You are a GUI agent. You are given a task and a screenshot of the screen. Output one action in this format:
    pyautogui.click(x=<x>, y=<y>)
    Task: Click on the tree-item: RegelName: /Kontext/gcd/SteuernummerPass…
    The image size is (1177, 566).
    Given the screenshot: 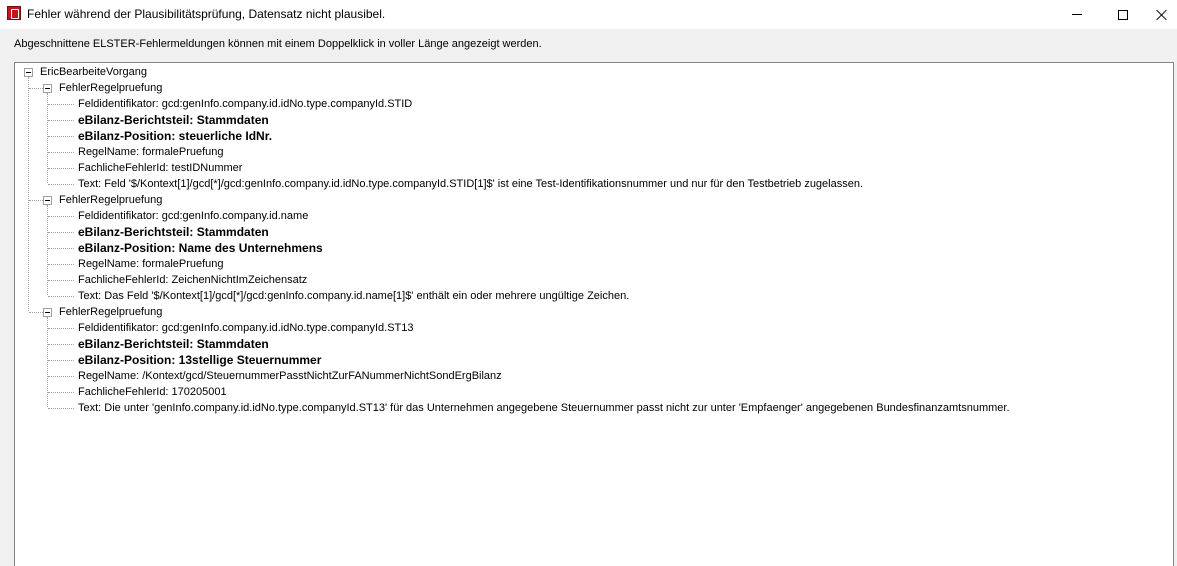 What is the action you would take?
    pyautogui.click(x=290, y=376)
    